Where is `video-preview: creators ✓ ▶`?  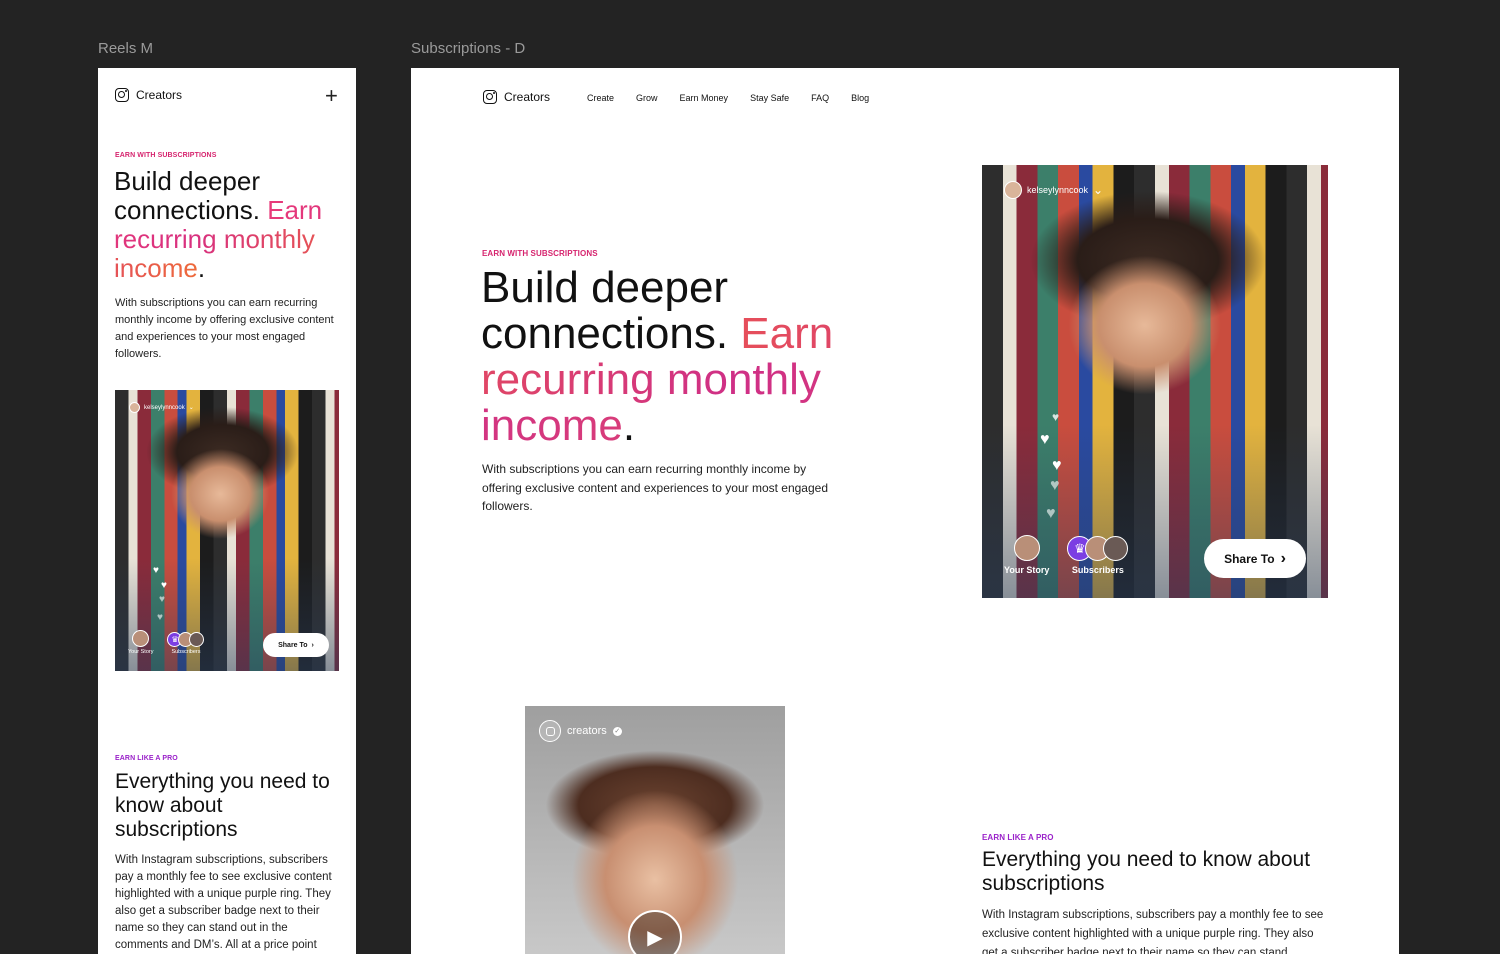 video-preview: creators ✓ ▶ is located at coordinates (655, 830).